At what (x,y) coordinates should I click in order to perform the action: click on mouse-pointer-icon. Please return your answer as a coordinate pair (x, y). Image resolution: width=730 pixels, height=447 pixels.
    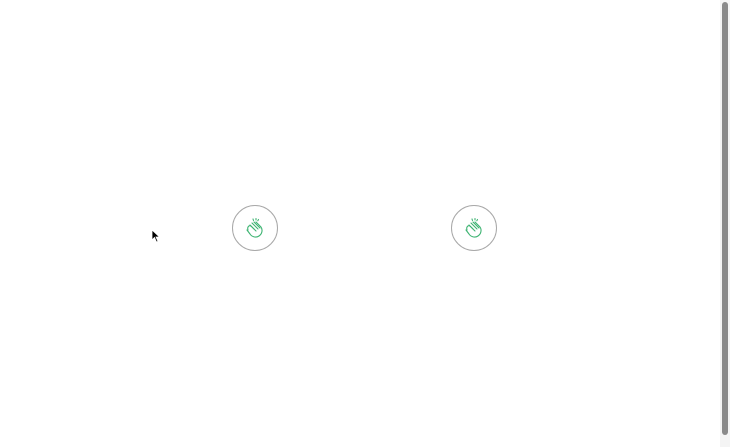
    Looking at the image, I should click on (156, 236).